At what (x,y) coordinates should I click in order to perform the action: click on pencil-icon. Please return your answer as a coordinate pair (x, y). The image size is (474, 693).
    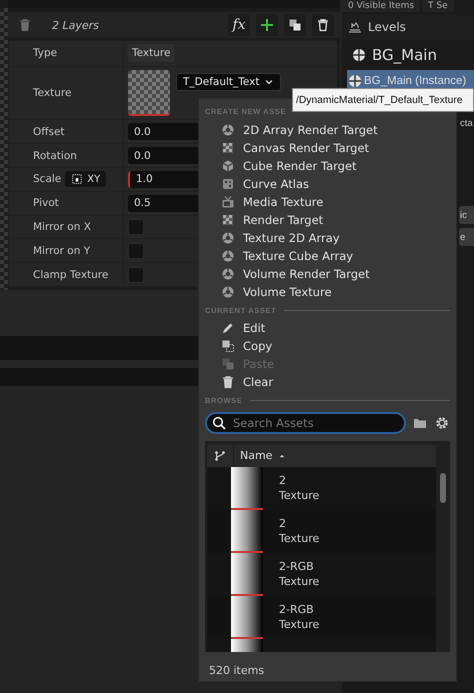
    Looking at the image, I should click on (228, 328).